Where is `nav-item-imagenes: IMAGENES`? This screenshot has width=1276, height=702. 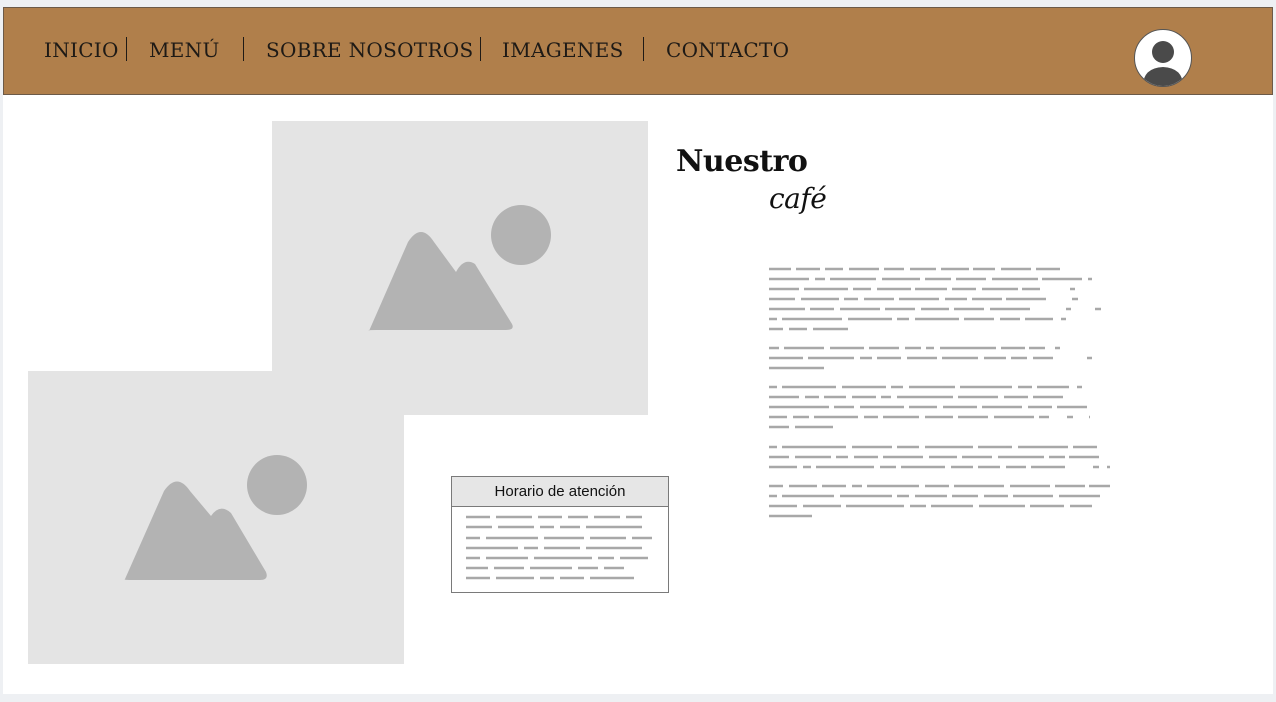
nav-item-imagenes: IMAGENES is located at coordinates (563, 50).